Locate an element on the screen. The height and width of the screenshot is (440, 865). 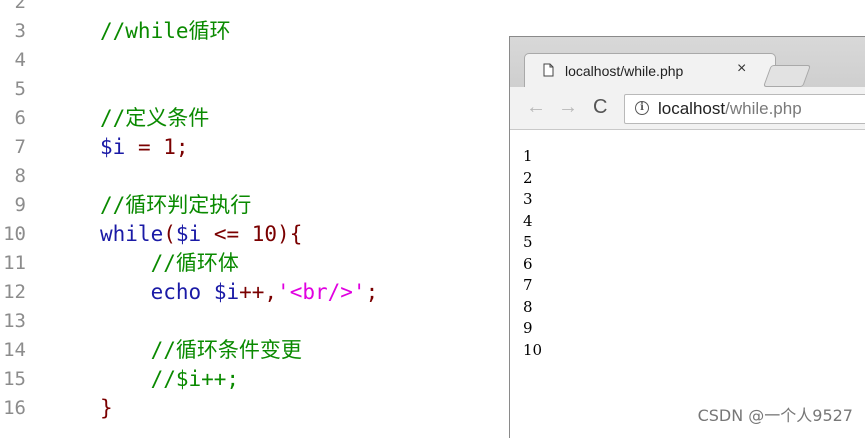
code-token: //定义条件 is located at coordinates (155, 118).